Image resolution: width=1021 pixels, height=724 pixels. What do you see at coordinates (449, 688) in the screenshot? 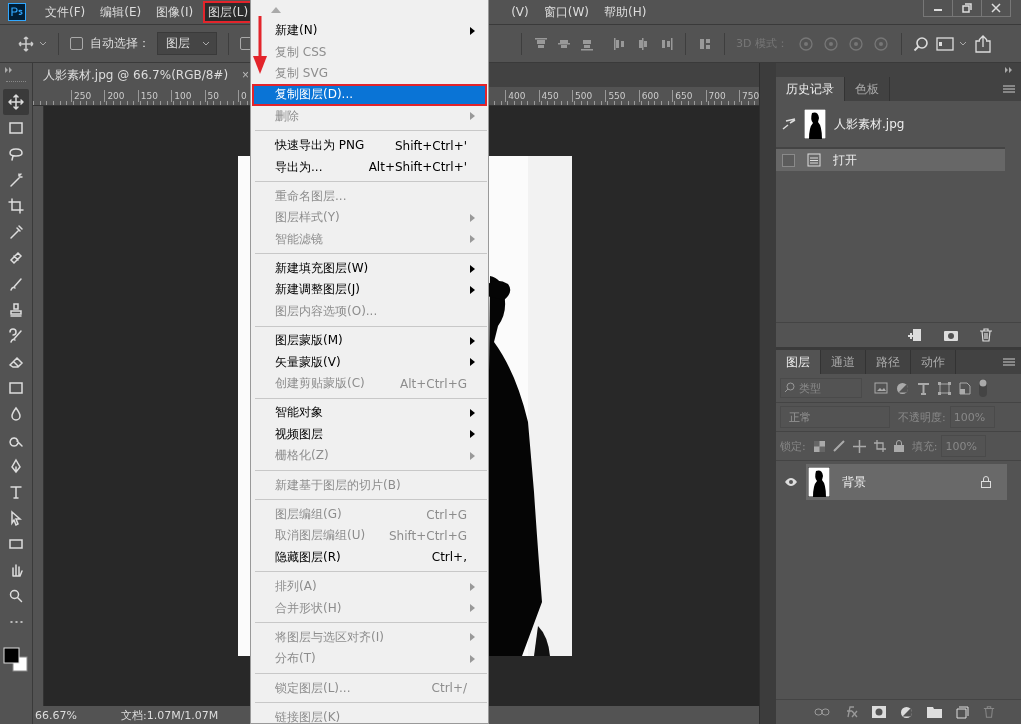
I see `shortcut-label: Ctrl+/` at bounding box center [449, 688].